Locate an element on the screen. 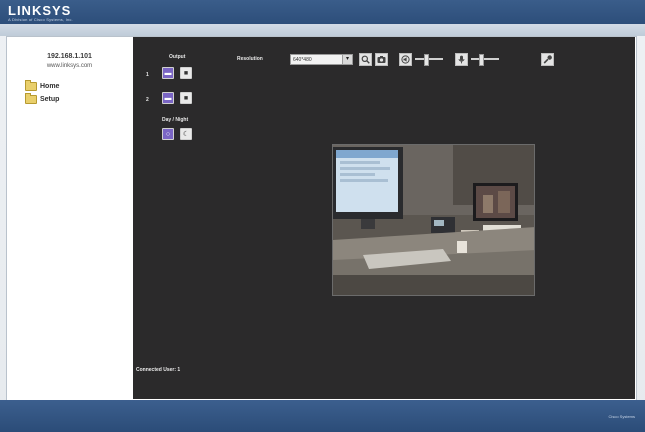  site-url: www.linksys.com is located at coordinates (69, 66).